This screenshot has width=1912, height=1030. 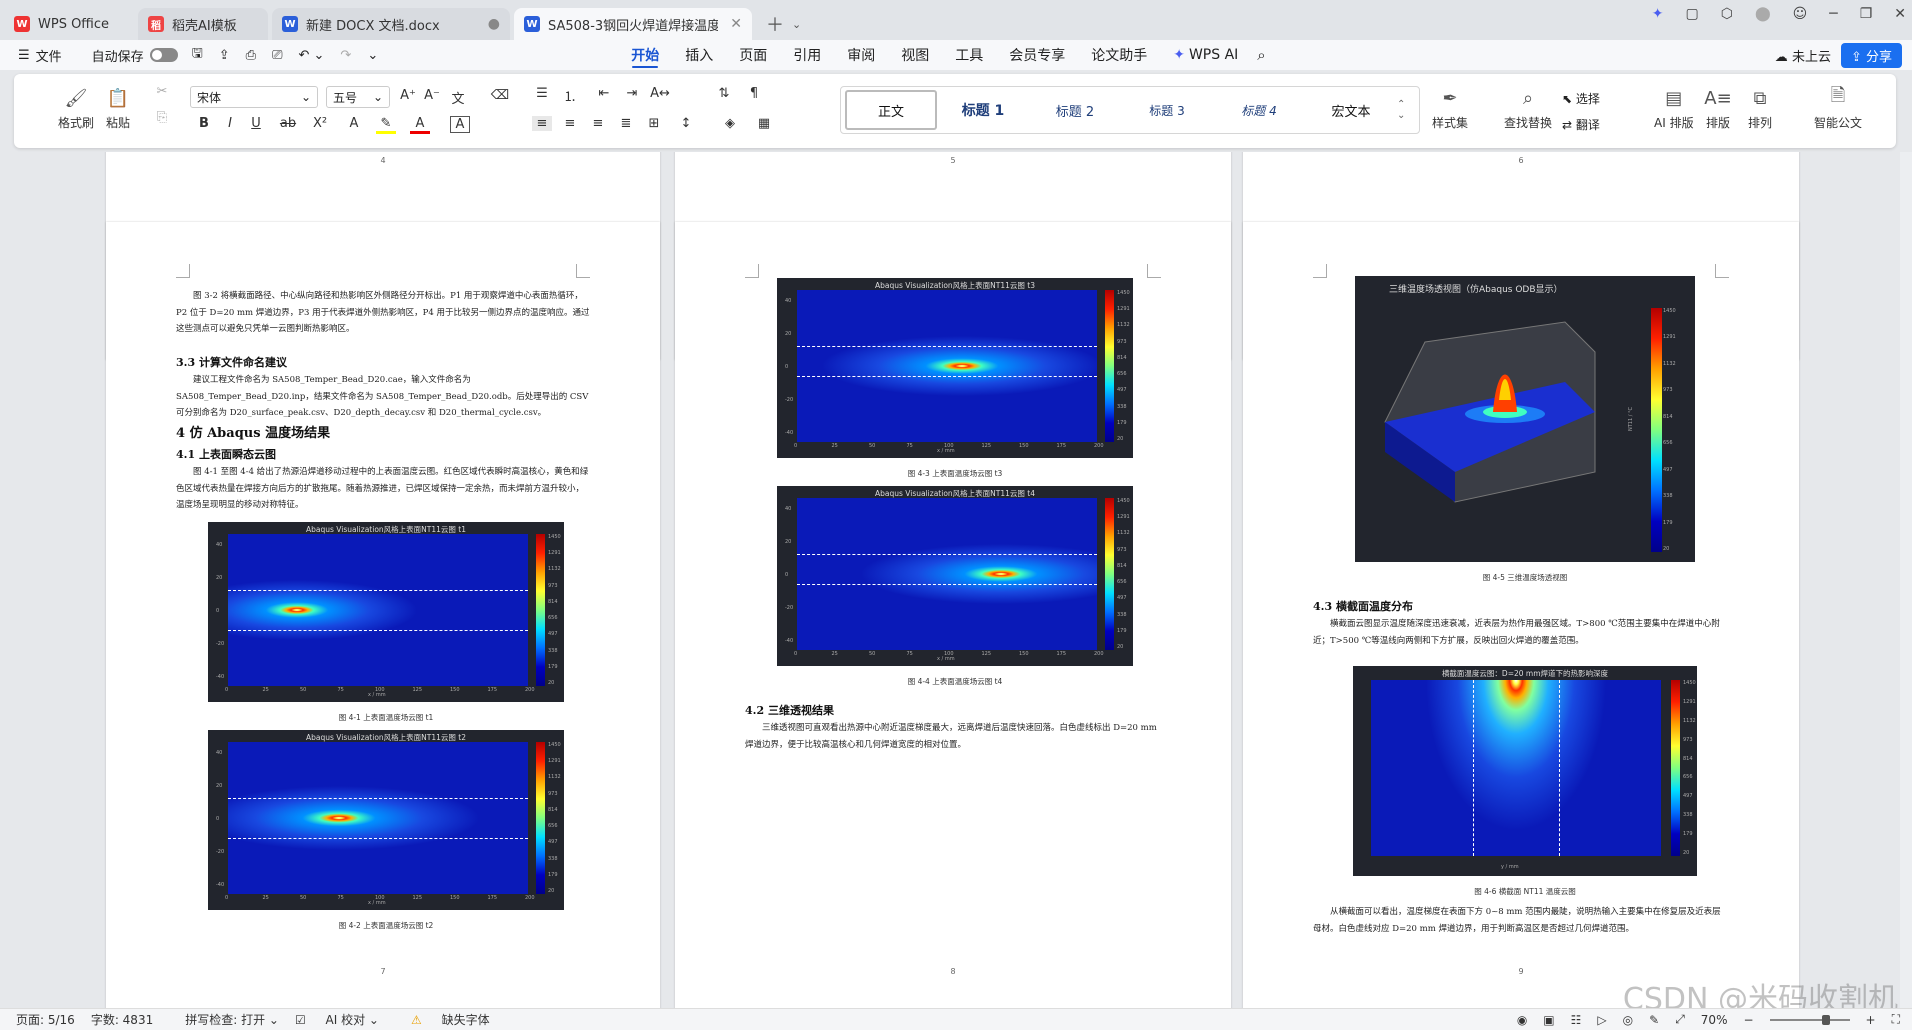 What do you see at coordinates (1809, 1019) in the screenshot?
I see `zoom-slider` at bounding box center [1809, 1019].